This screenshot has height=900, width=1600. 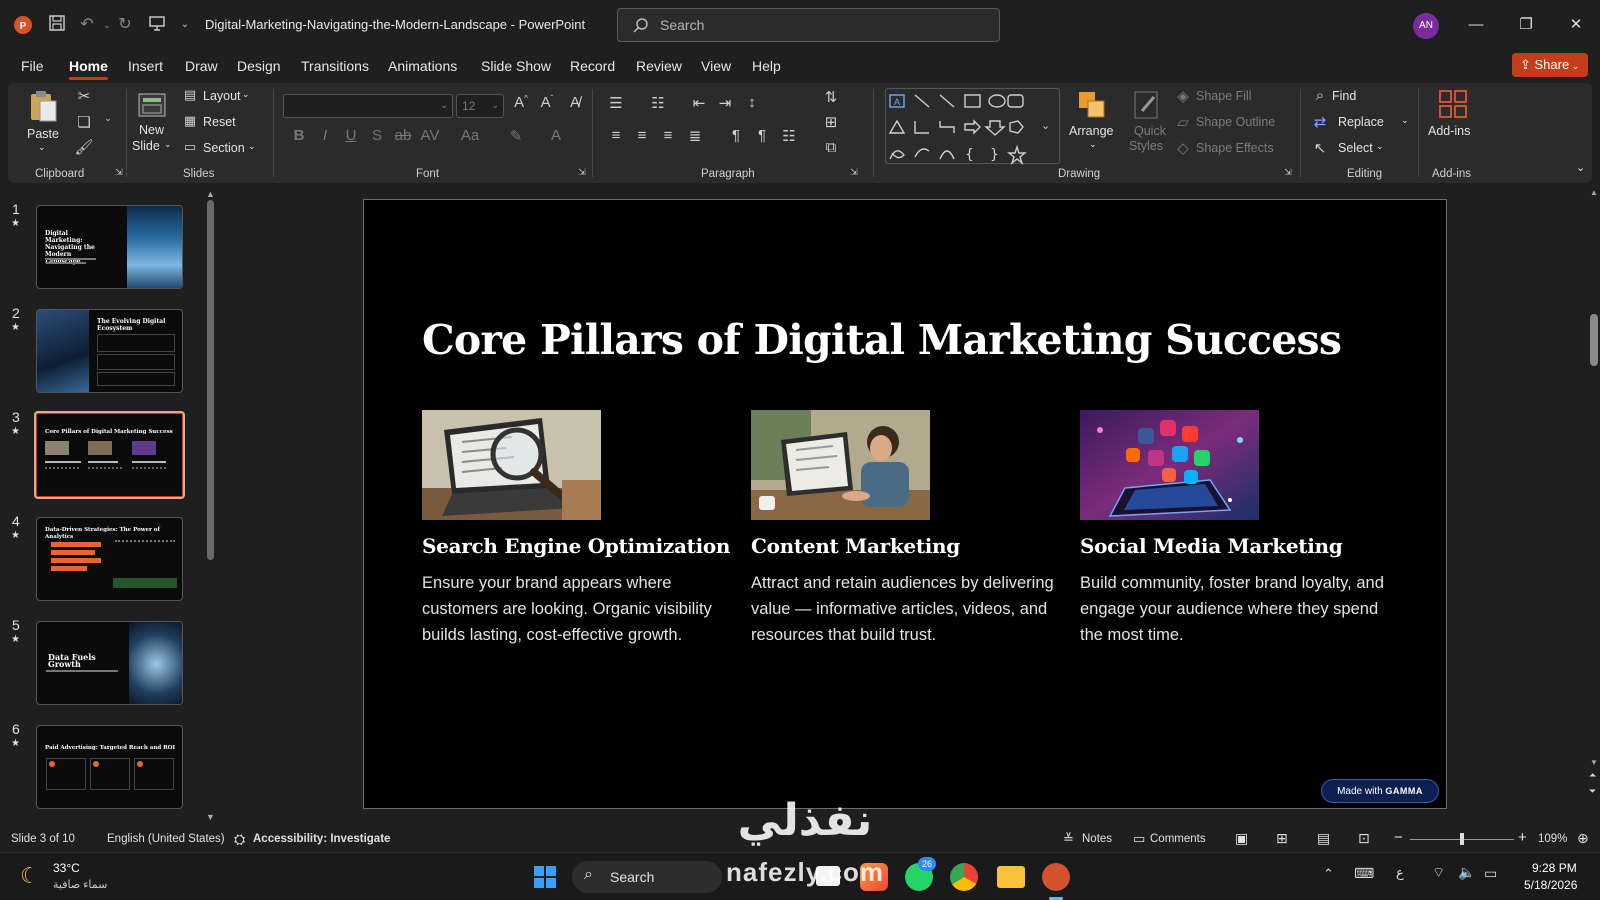 What do you see at coordinates (190, 147) in the screenshot?
I see `section-icon: ▭` at bounding box center [190, 147].